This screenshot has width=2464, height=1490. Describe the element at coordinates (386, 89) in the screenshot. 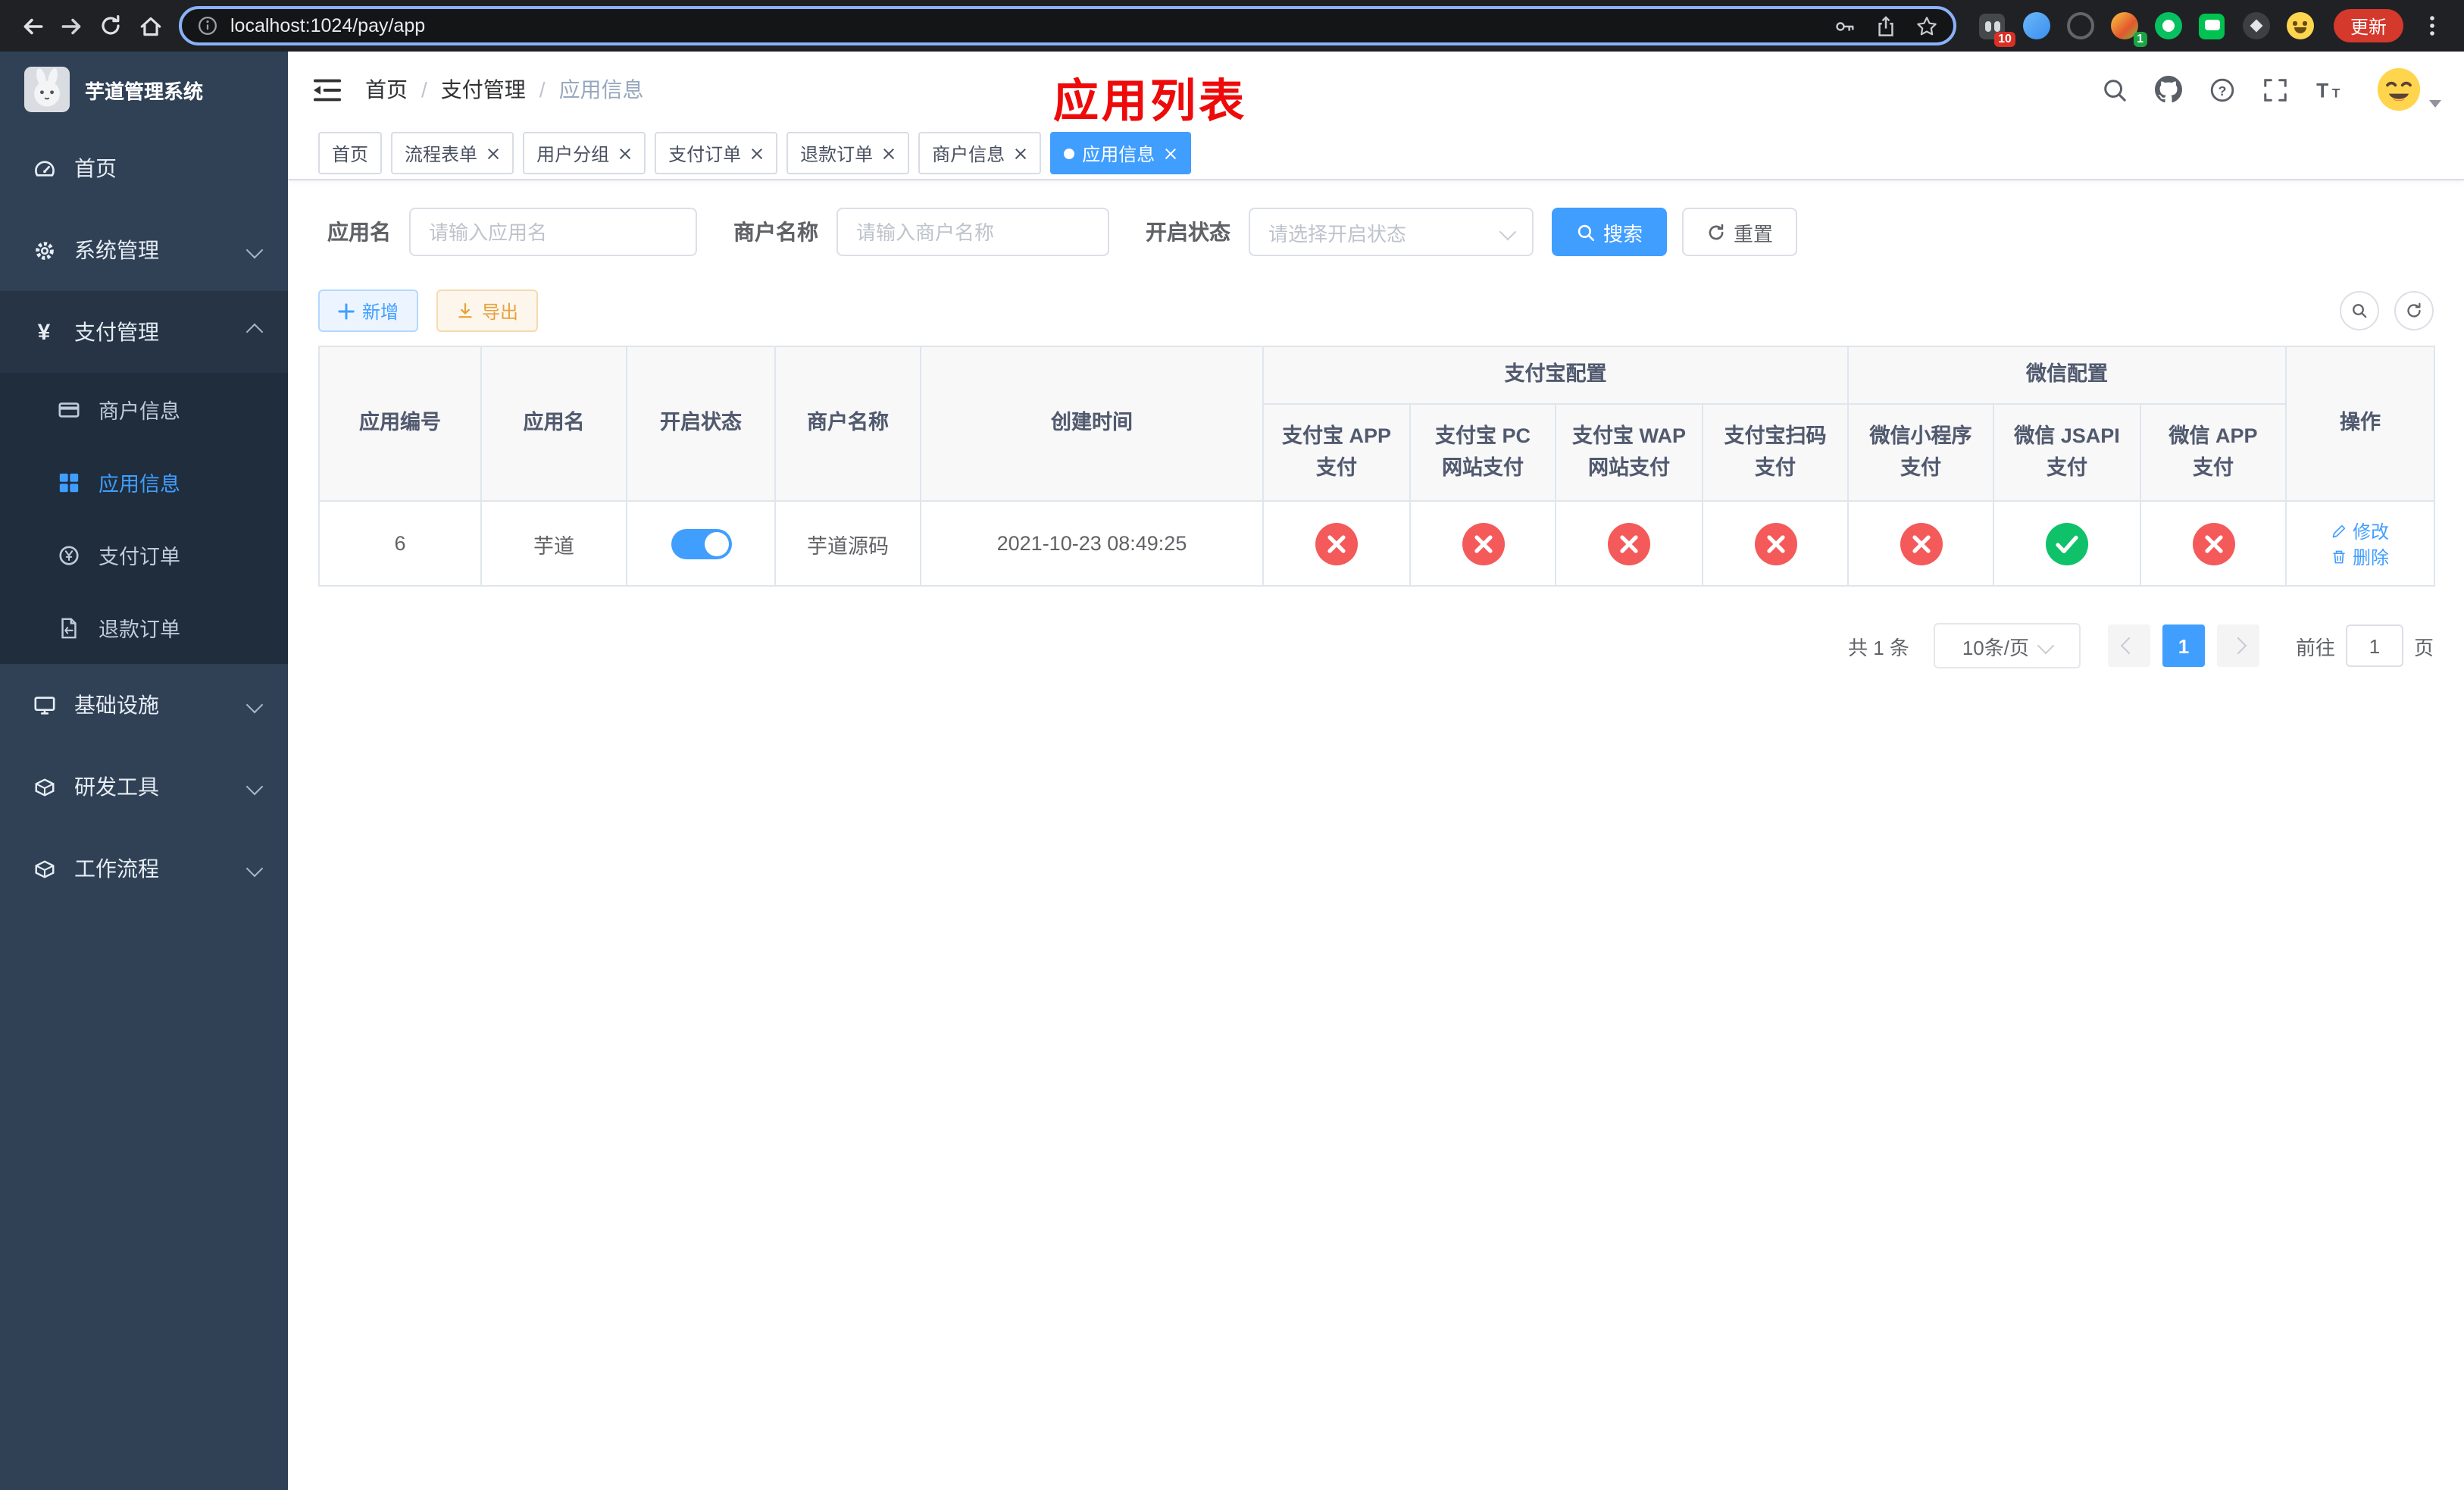

I see `breadcrumb-home: 首页` at that location.